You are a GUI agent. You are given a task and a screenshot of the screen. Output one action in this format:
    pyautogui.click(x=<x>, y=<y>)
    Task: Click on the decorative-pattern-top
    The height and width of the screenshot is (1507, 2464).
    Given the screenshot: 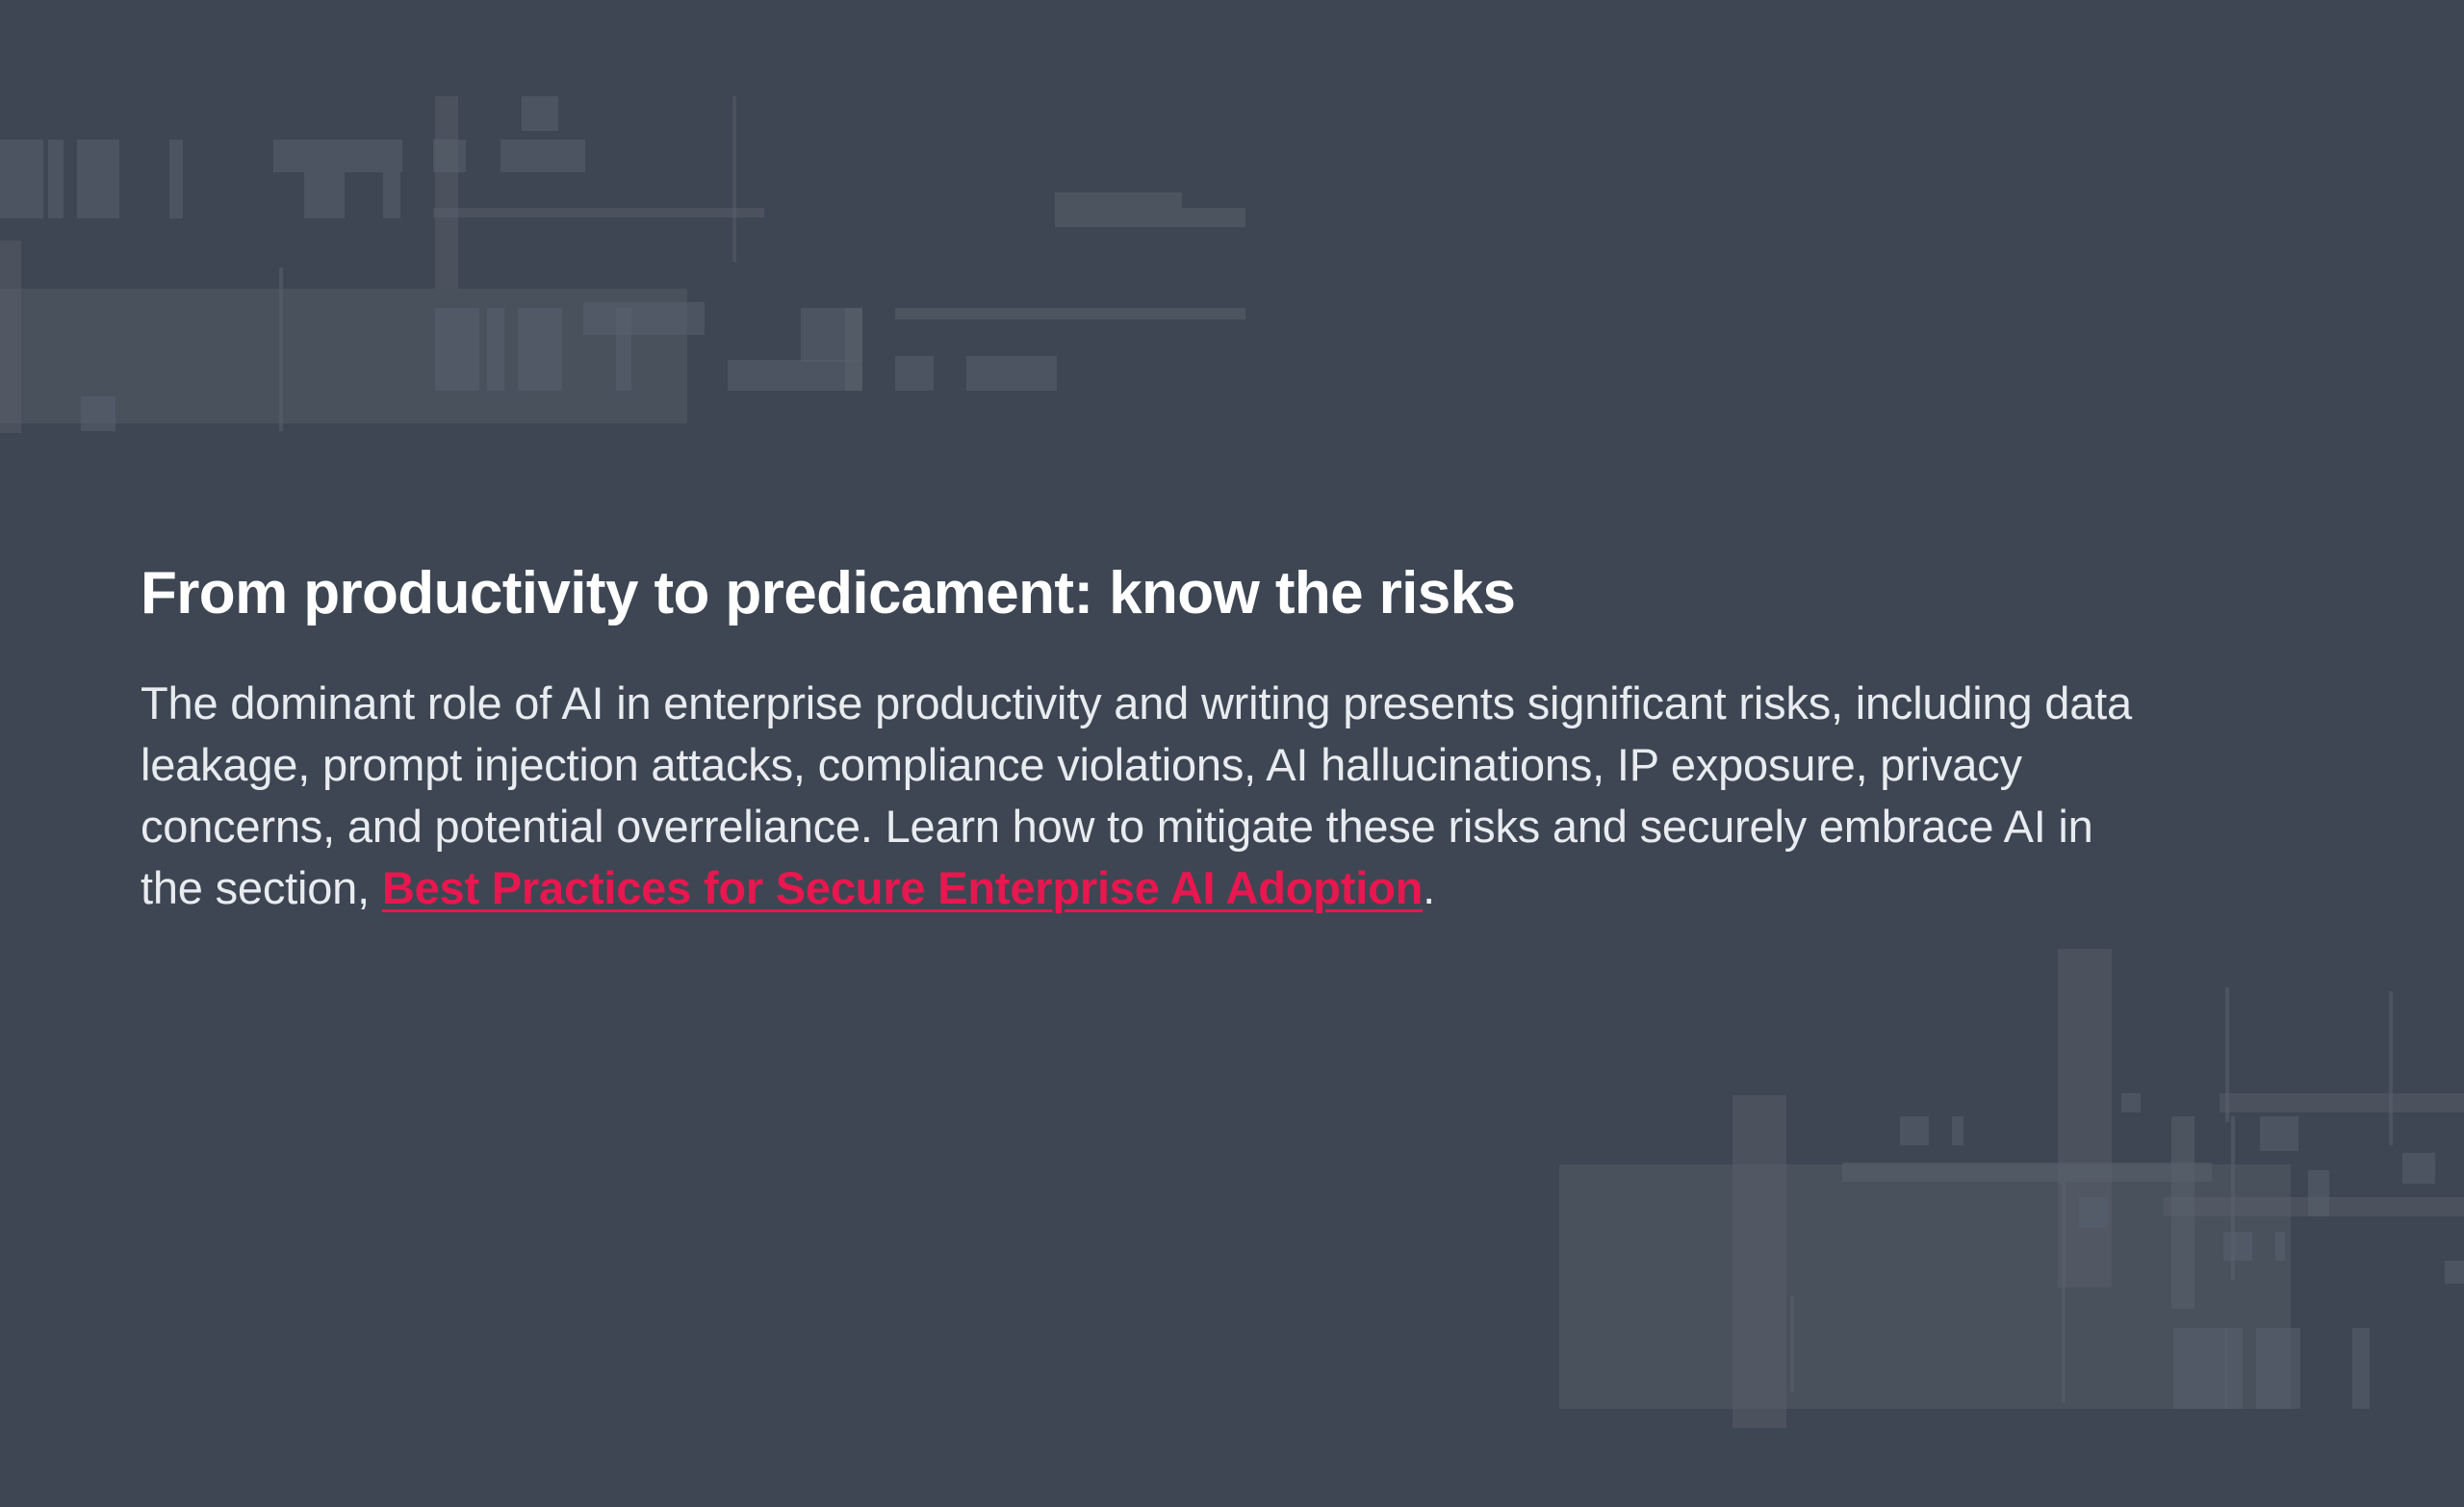 What is the action you would take?
    pyautogui.click(x=622, y=264)
    